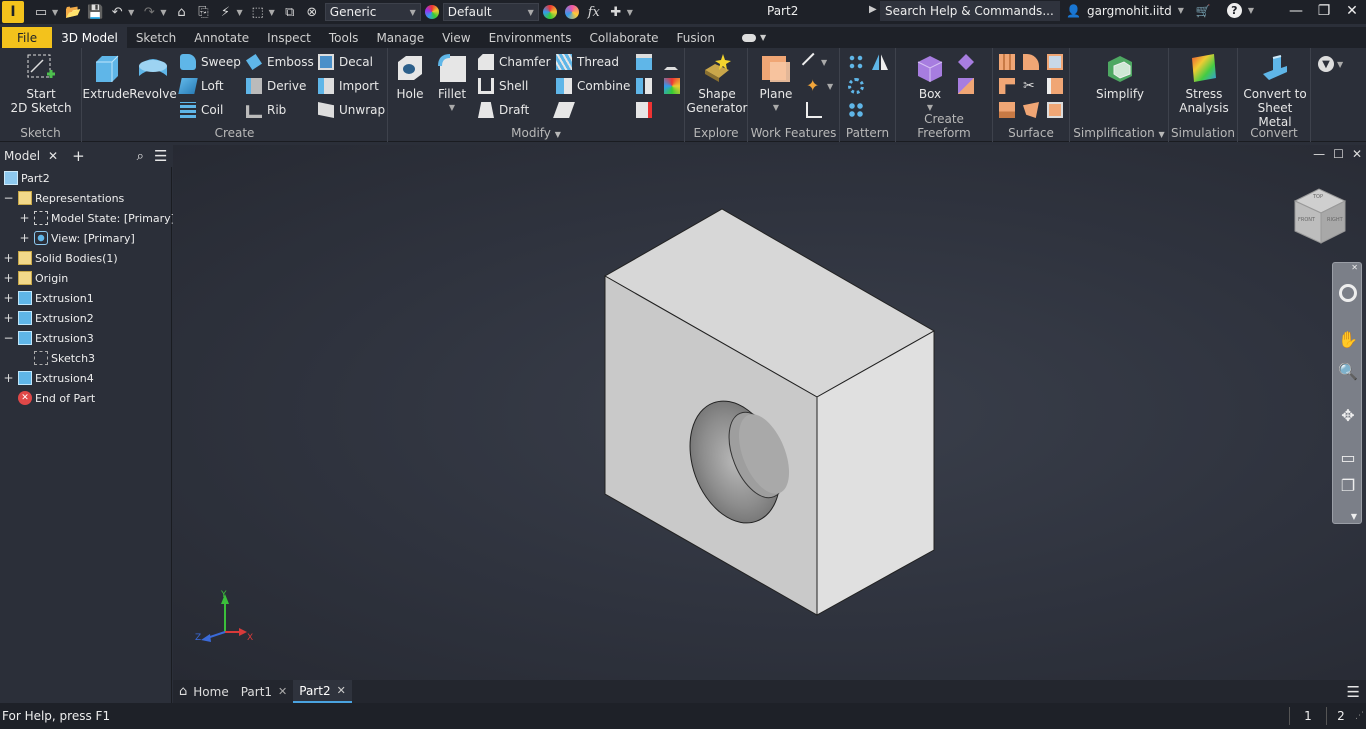 The height and width of the screenshot is (729, 1366). What do you see at coordinates (97, 218) in the screenshot?
I see `tree-node-model-state: + Model State: [Primary]` at bounding box center [97, 218].